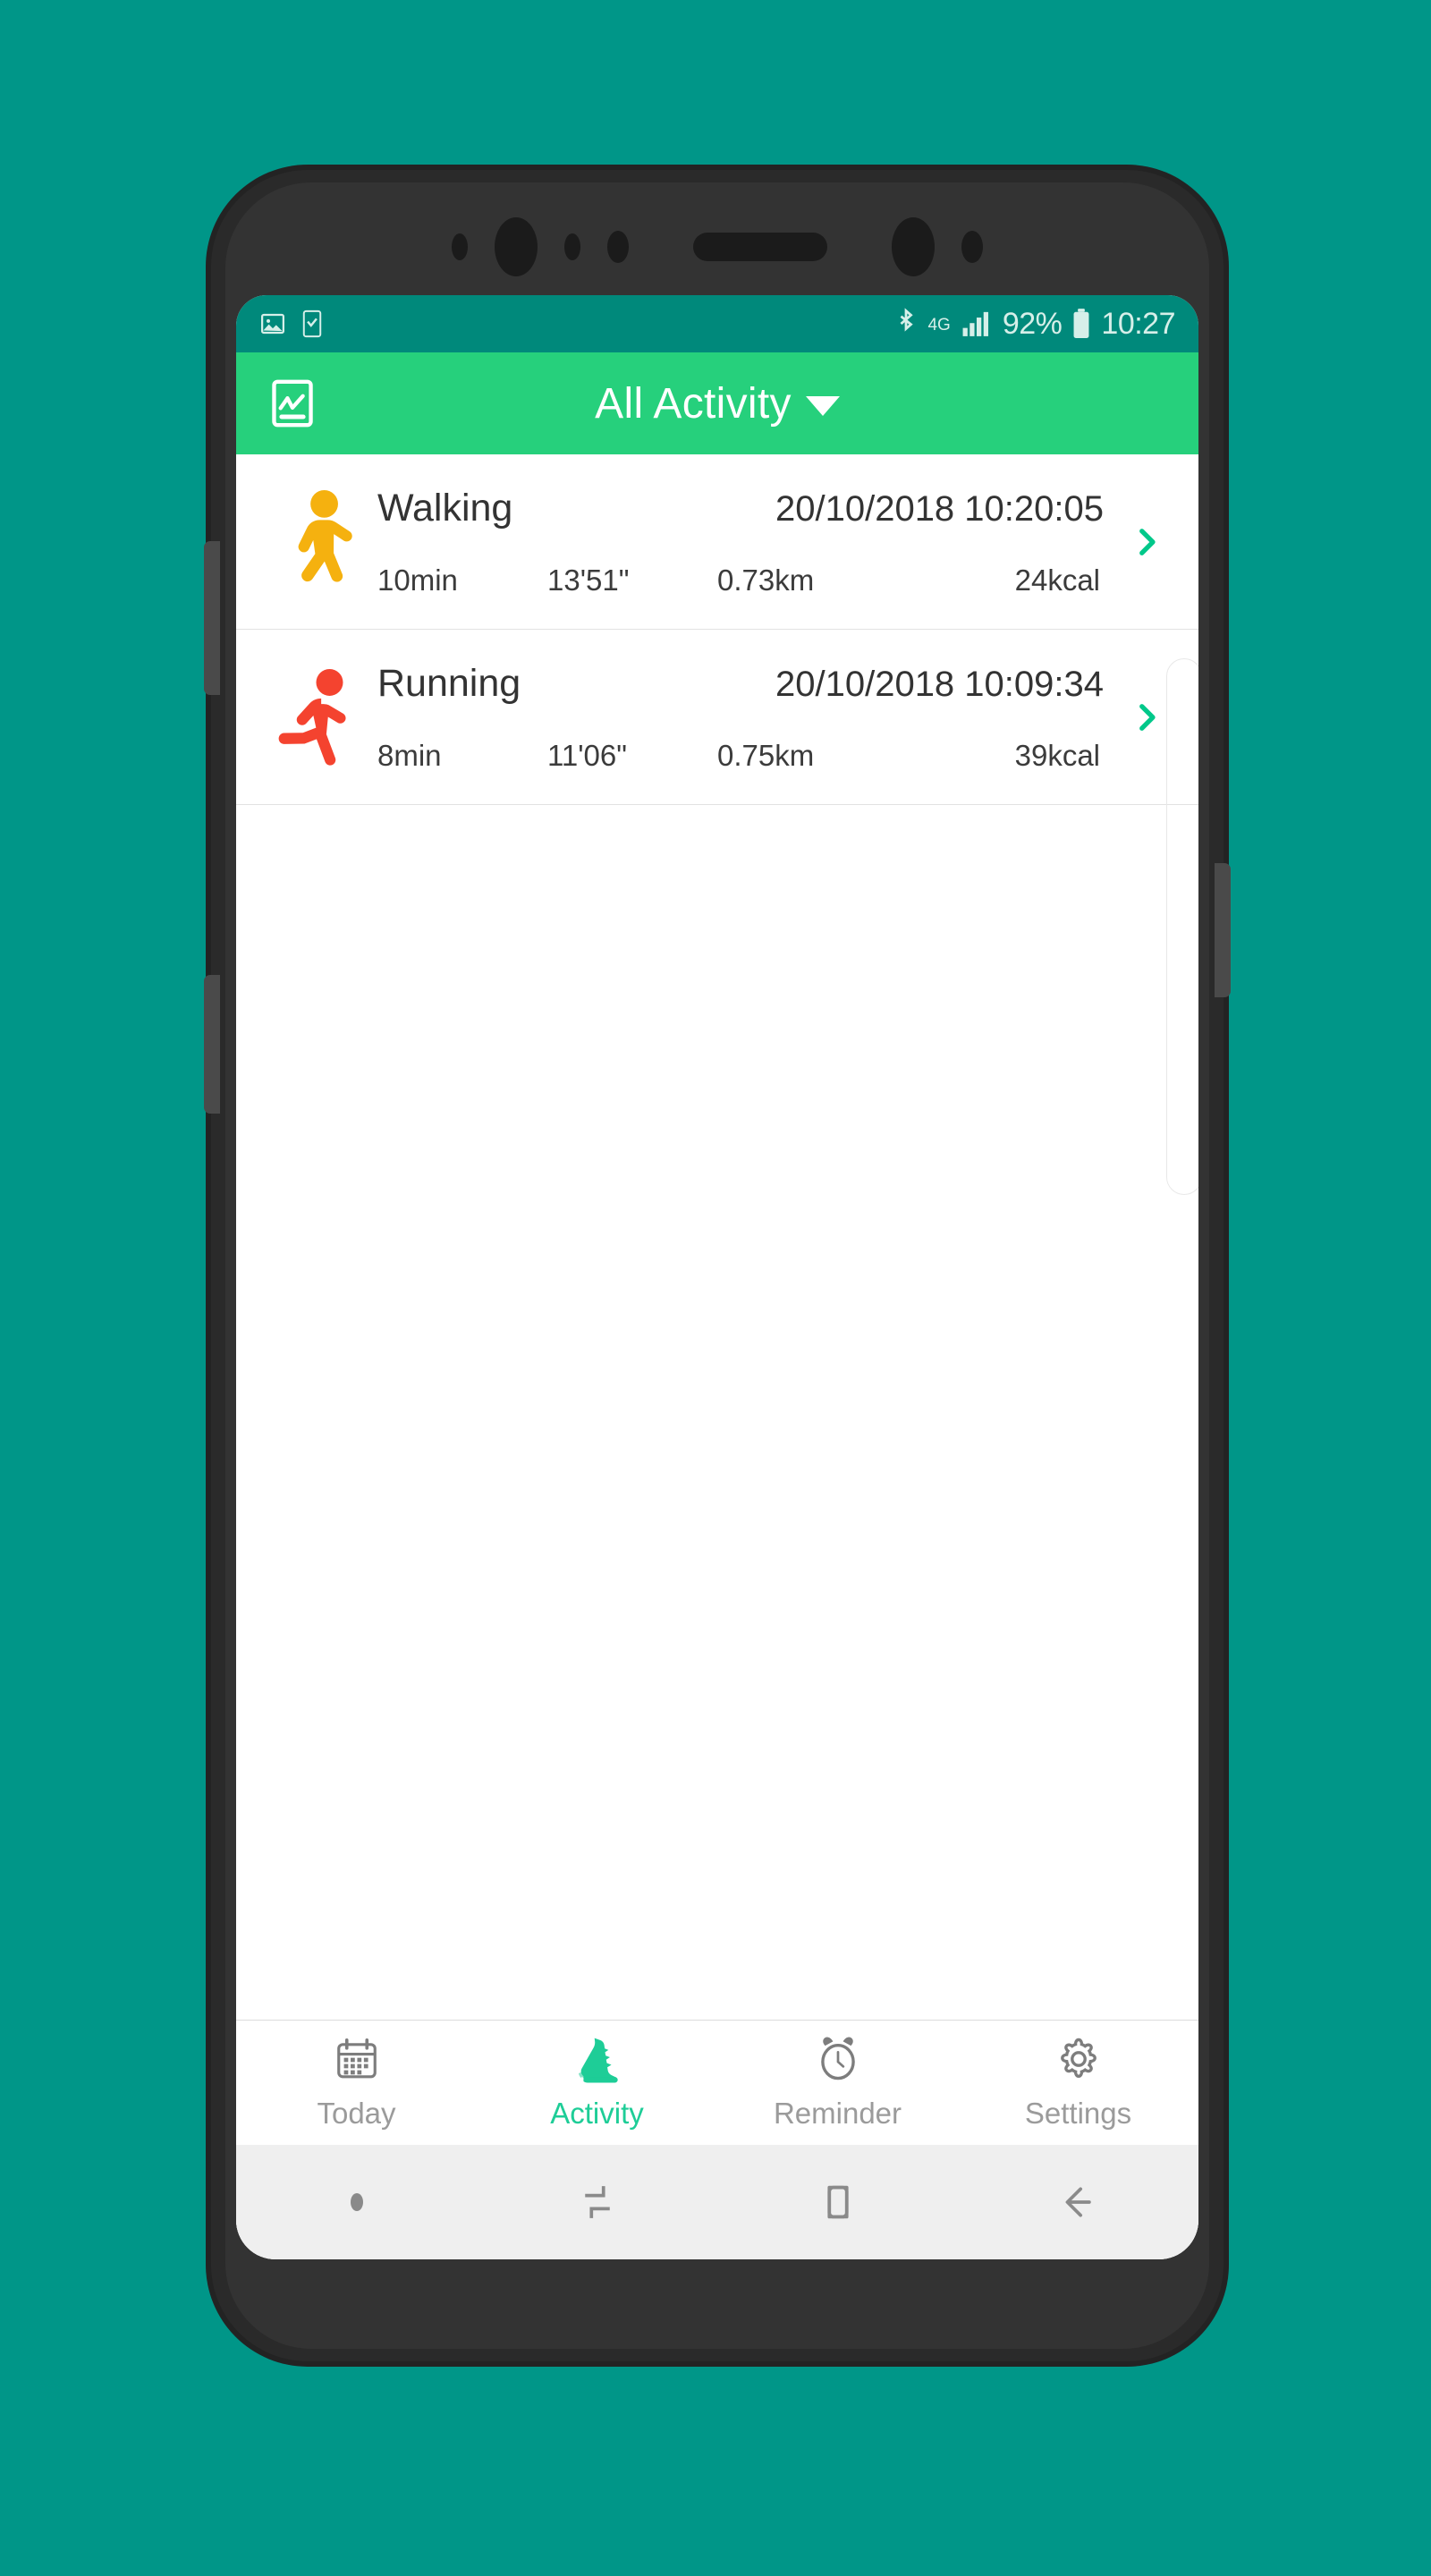  What do you see at coordinates (598, 2061) in the screenshot?
I see `running-shoe-icon` at bounding box center [598, 2061].